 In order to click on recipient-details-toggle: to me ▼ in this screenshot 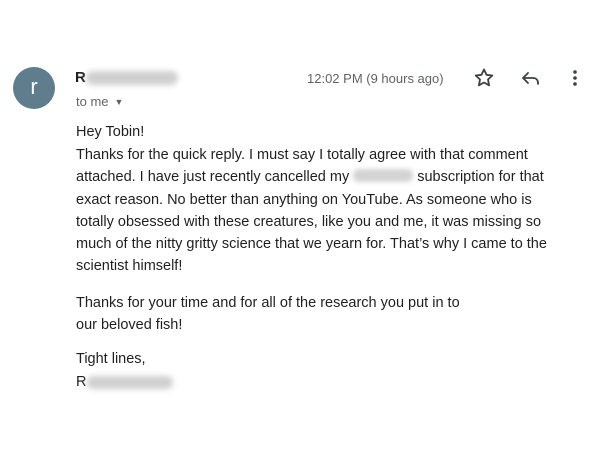, I will do `click(99, 101)`.